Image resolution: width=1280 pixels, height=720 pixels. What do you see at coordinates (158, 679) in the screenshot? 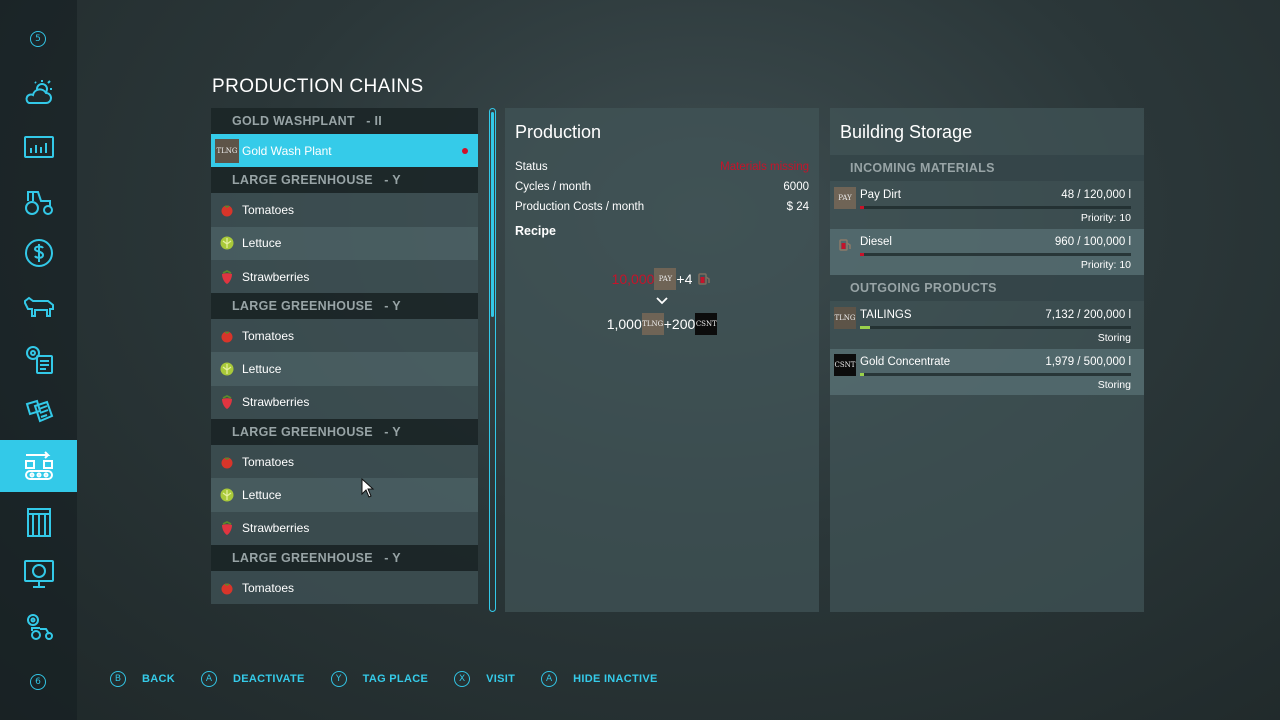
I see `back-label: BACK` at bounding box center [158, 679].